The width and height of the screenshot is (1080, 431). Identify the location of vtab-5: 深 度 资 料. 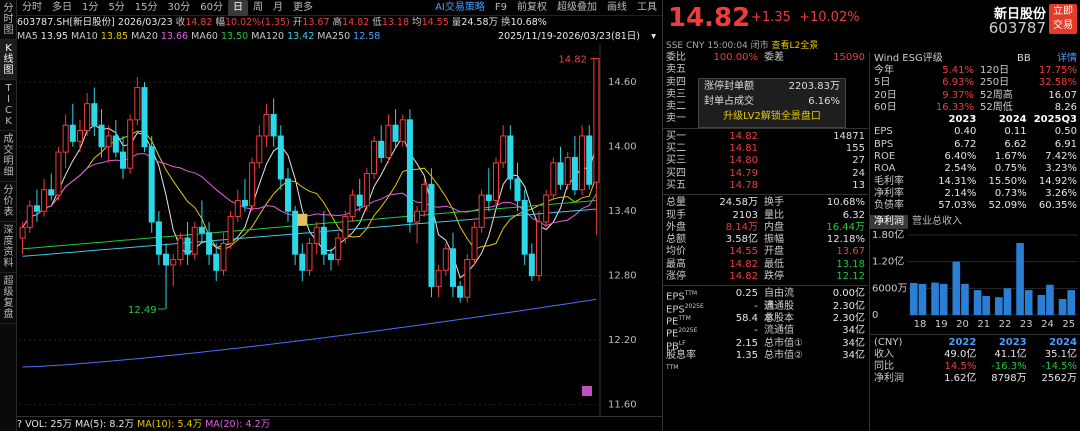
(8, 247).